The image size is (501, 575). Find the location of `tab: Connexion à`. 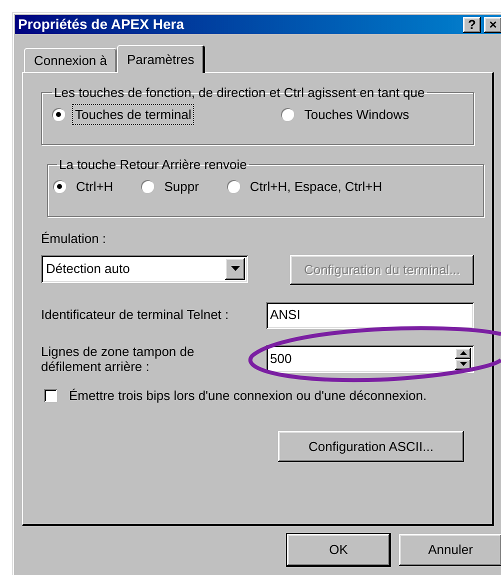

tab: Connexion à is located at coordinates (70, 60).